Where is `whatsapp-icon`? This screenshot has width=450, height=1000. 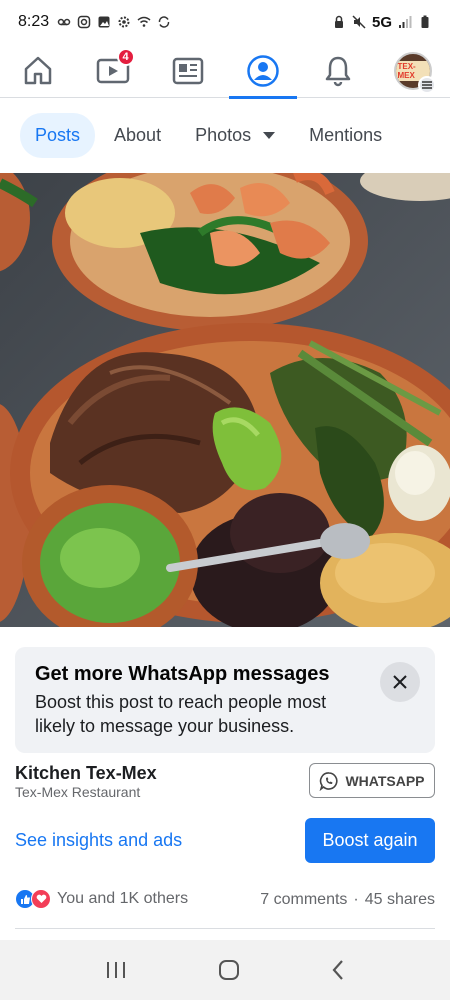
whatsapp-icon is located at coordinates (329, 781).